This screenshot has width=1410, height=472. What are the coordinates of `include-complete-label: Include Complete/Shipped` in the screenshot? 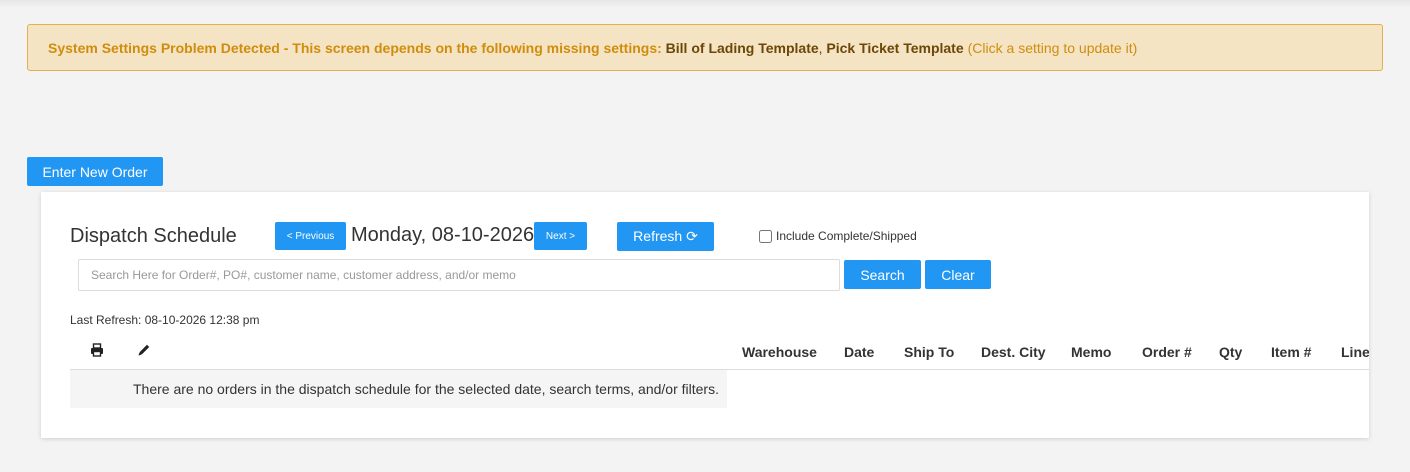 It's located at (846, 236).